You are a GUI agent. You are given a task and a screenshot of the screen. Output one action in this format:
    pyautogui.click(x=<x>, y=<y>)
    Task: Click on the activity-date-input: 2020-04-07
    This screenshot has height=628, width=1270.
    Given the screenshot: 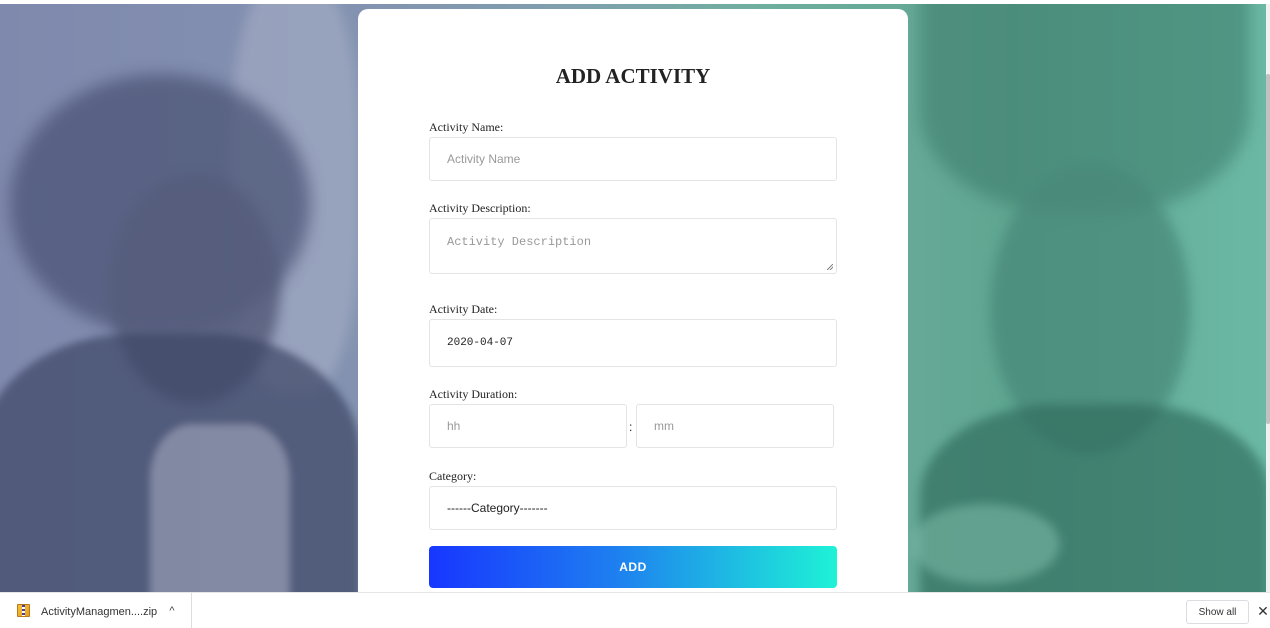 What is the action you would take?
    pyautogui.click(x=633, y=343)
    